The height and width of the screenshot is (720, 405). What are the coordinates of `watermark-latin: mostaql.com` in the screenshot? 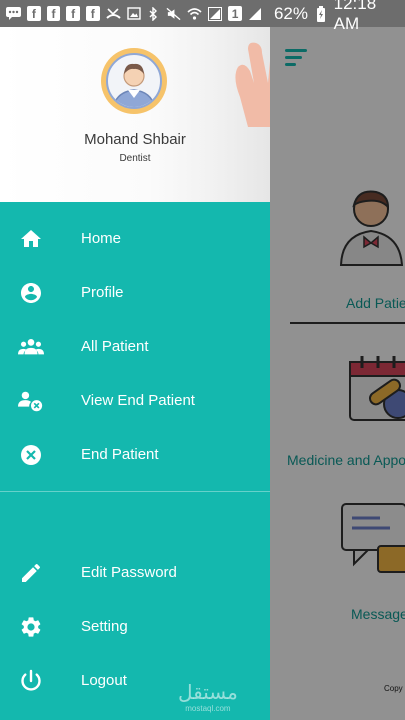 It's located at (208, 708).